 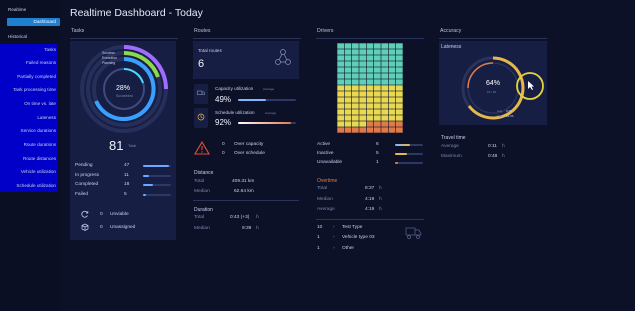 I want to click on vehicle-name-0: Test Type, so click(x=352, y=227).